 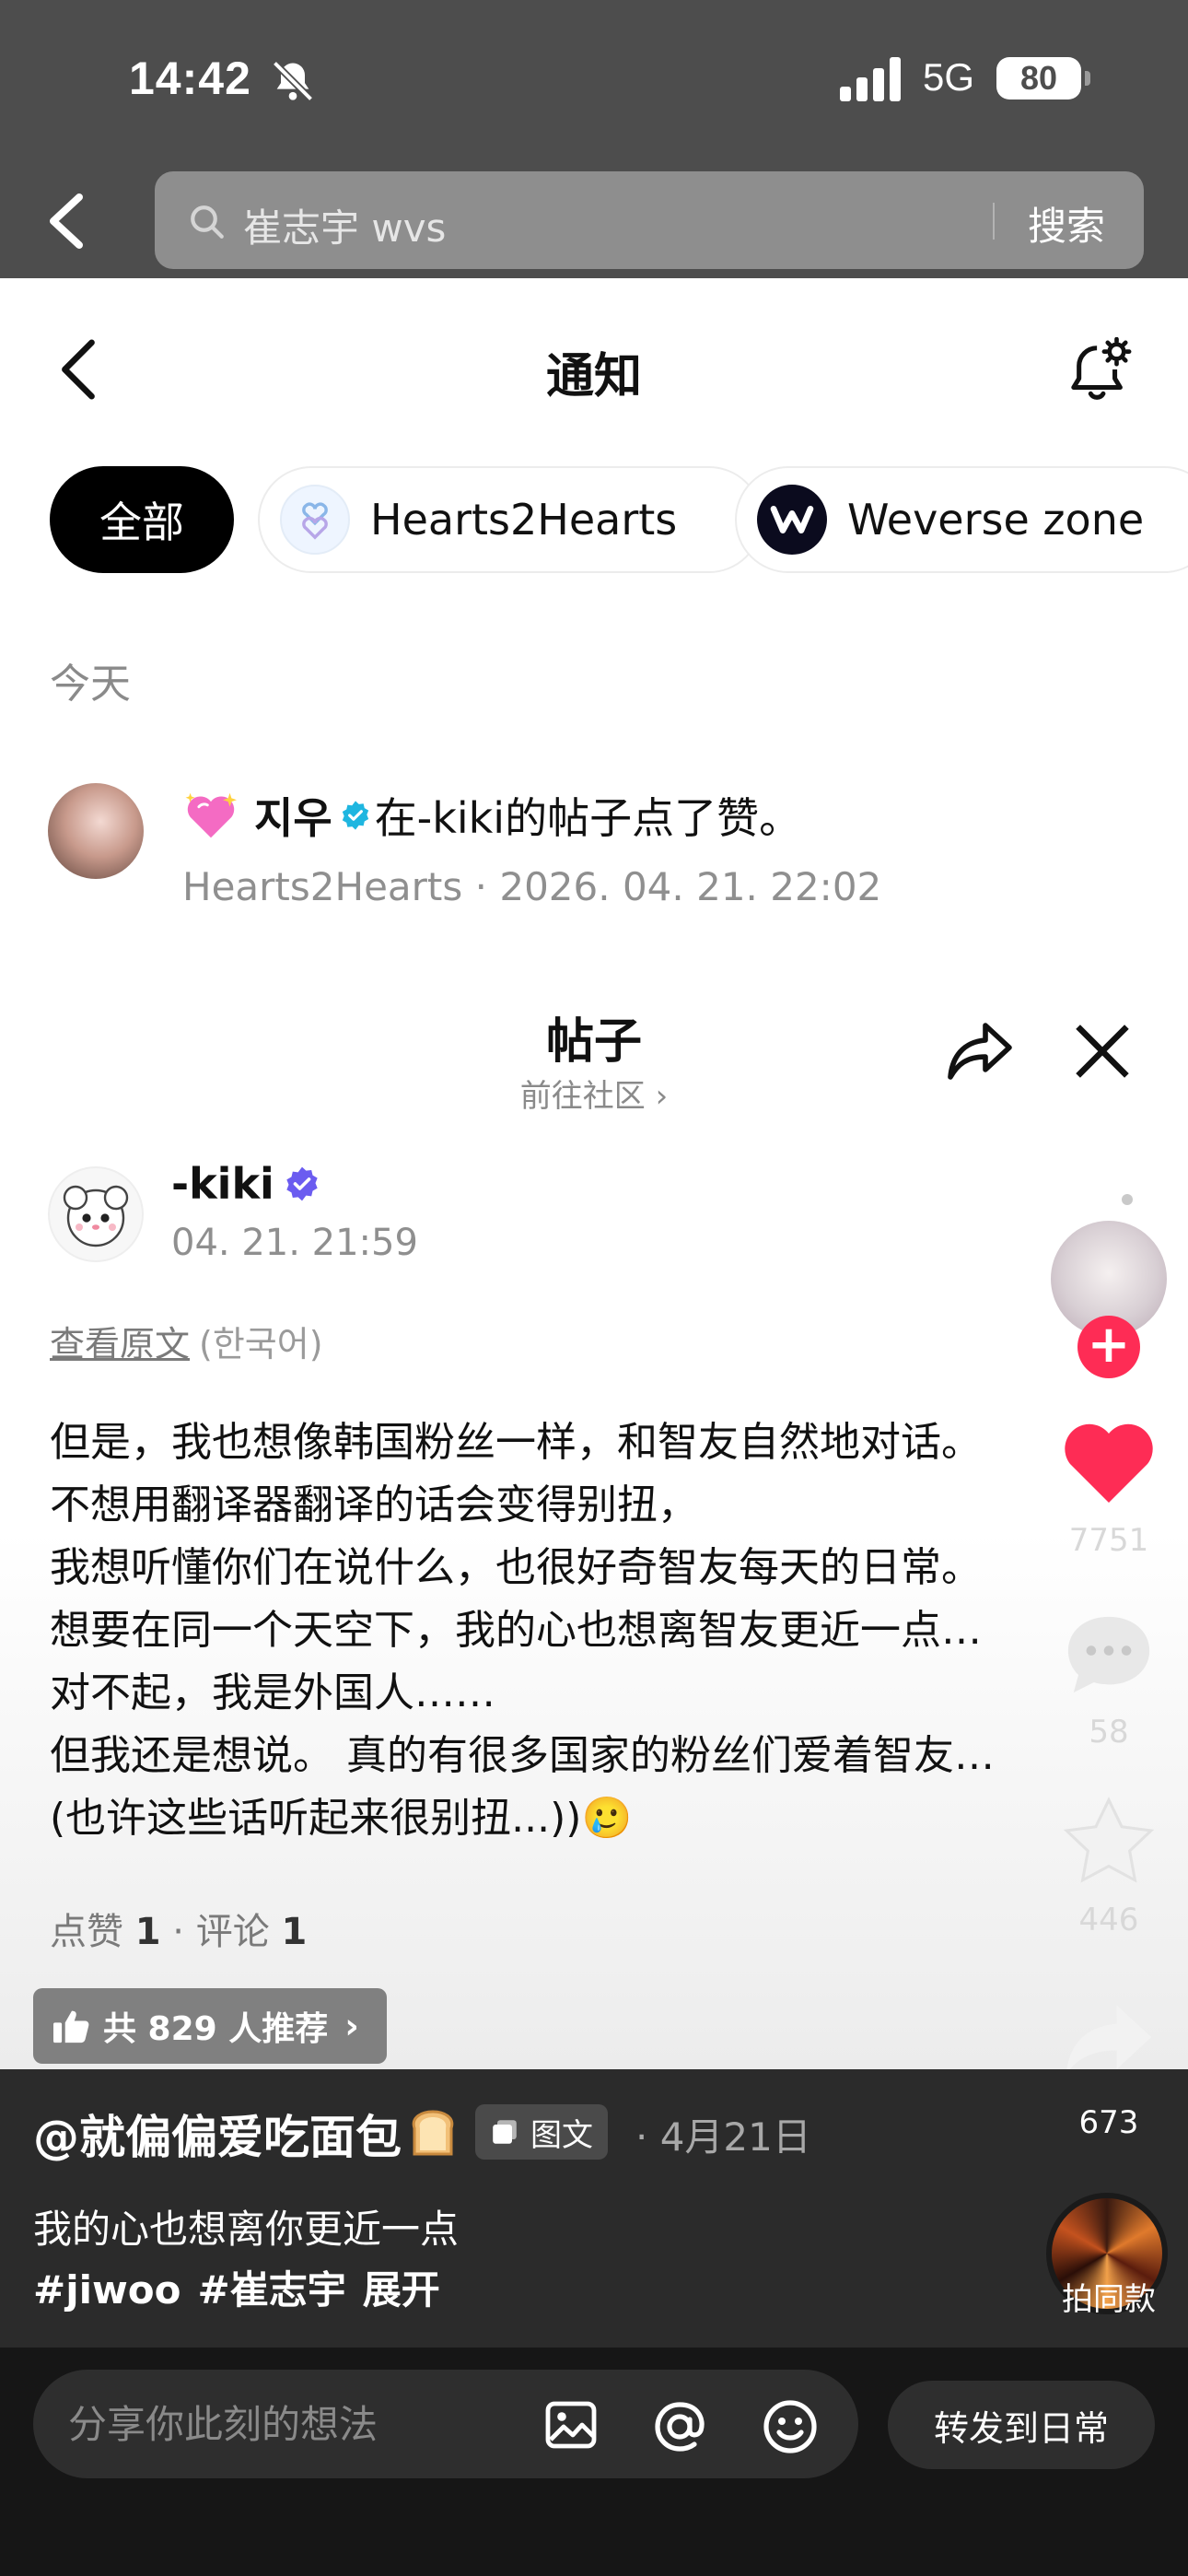 I want to click on network-label: 5G, so click(x=949, y=77).